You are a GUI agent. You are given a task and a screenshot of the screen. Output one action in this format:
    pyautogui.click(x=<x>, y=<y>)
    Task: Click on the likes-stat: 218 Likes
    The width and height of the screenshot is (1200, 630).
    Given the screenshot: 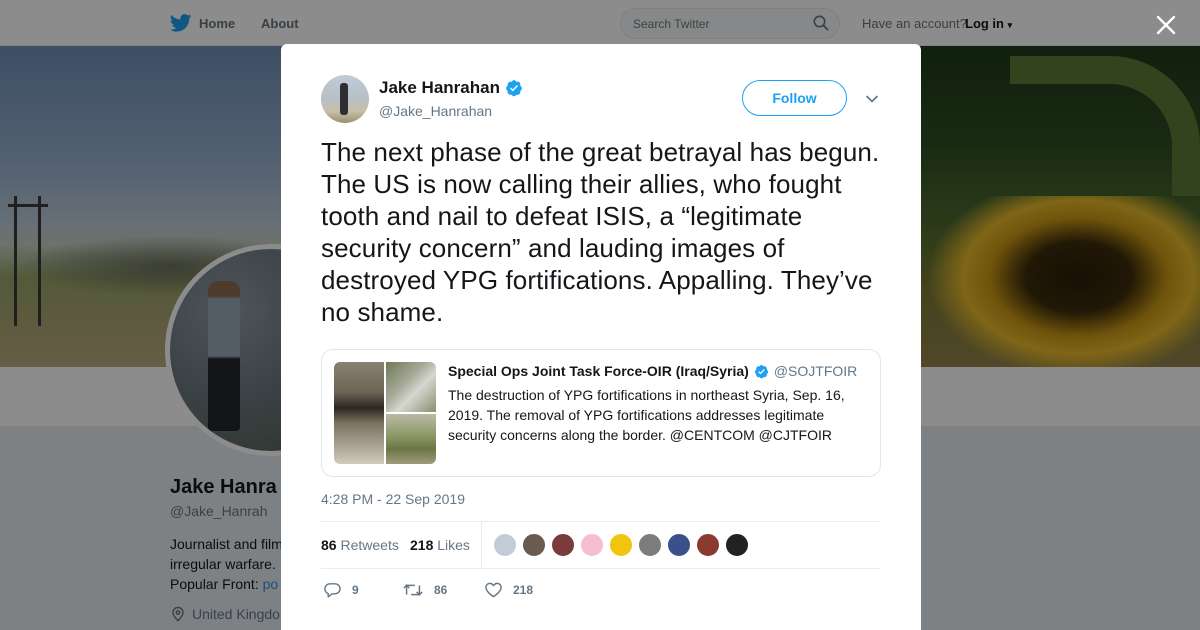 What is the action you would take?
    pyautogui.click(x=440, y=545)
    